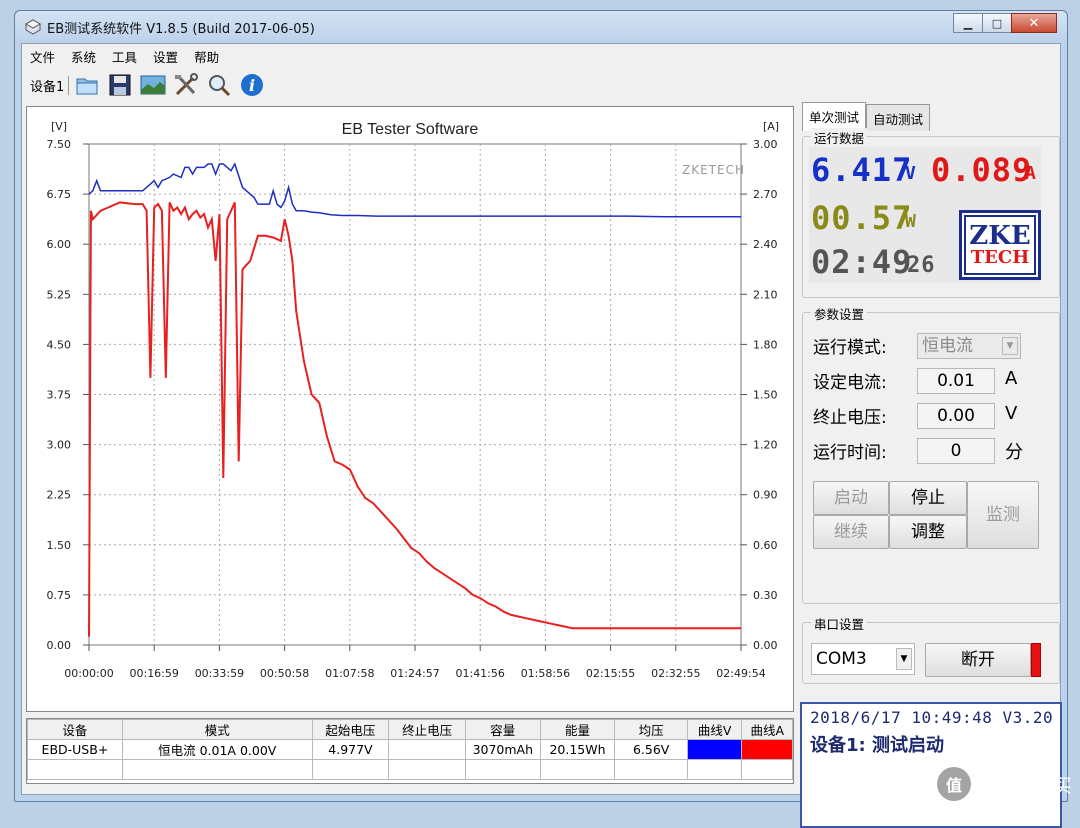 This screenshot has width=1080, height=828. What do you see at coordinates (577, 729) in the screenshot?
I see `col-energy: 能量` at bounding box center [577, 729].